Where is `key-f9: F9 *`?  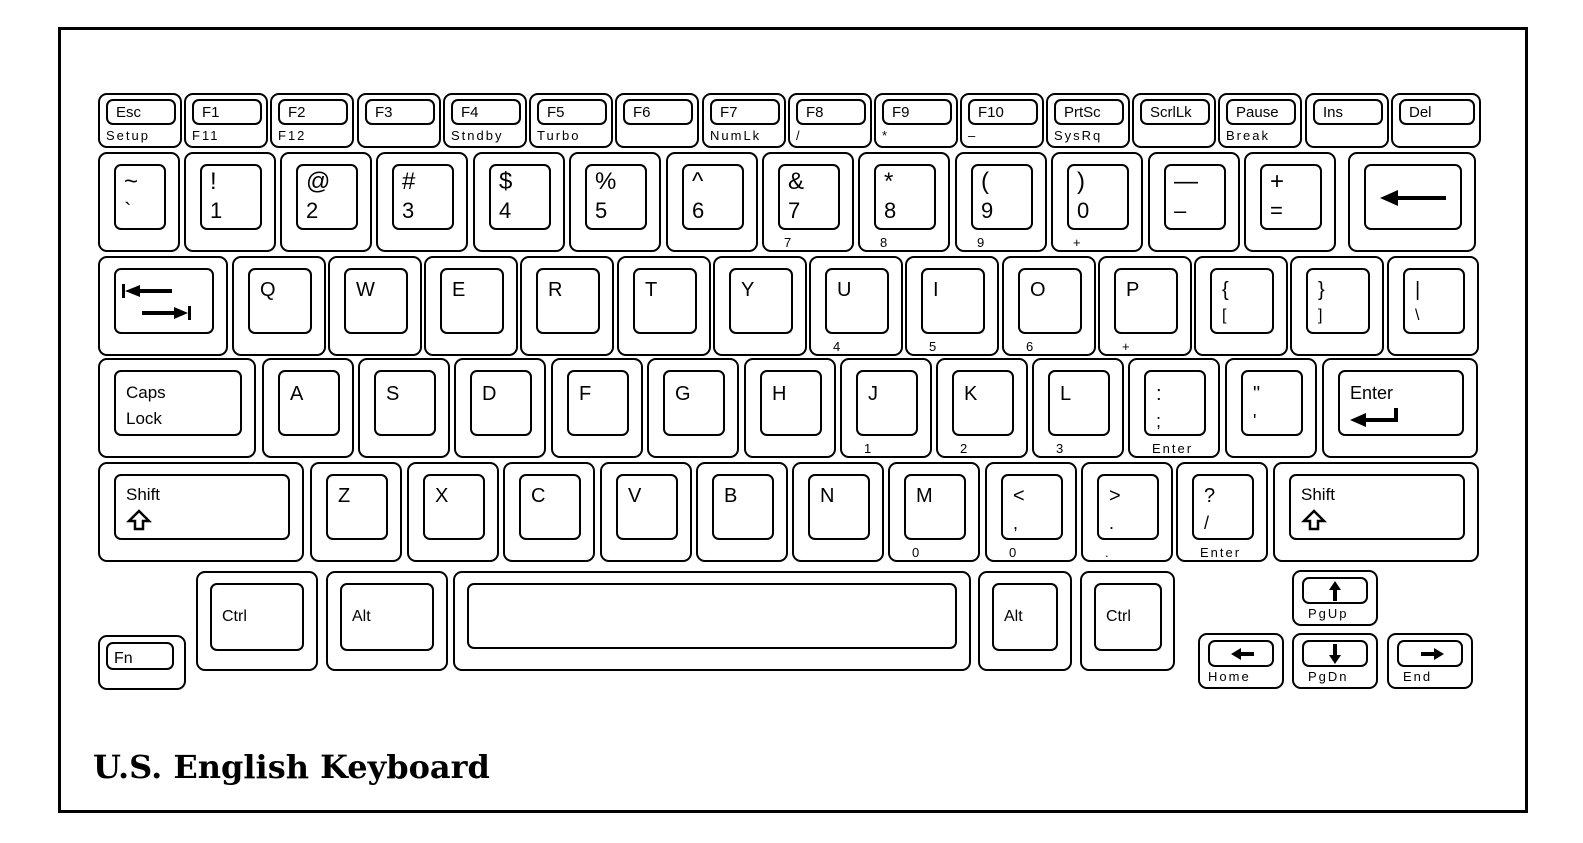 key-f9: F9 * is located at coordinates (916, 120).